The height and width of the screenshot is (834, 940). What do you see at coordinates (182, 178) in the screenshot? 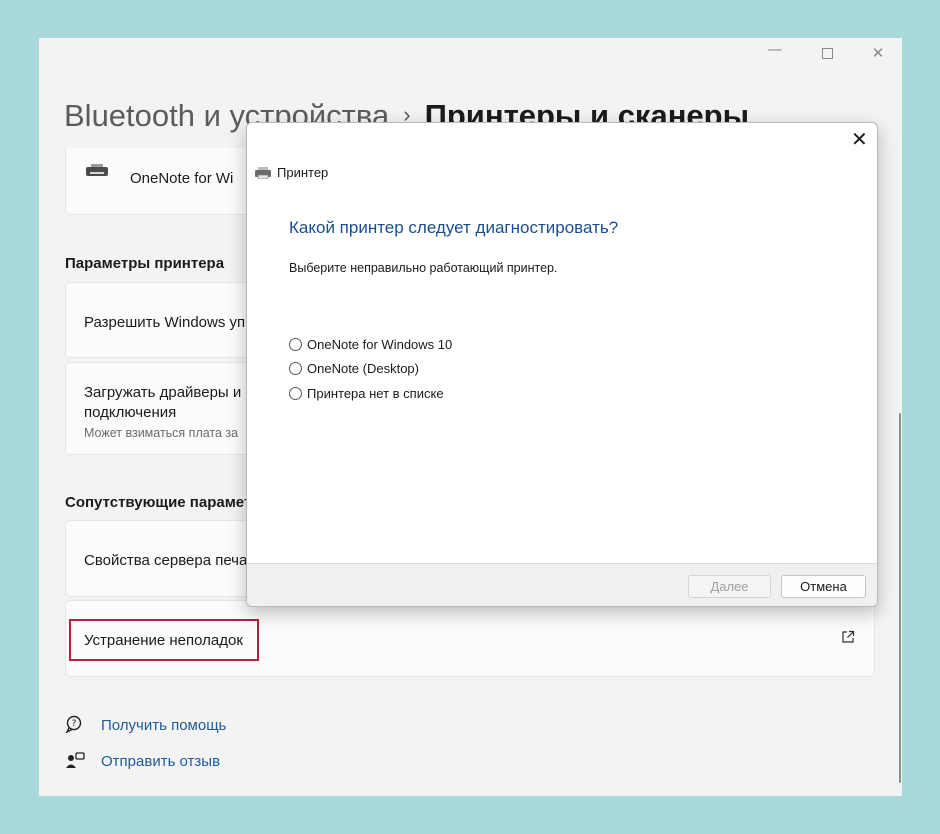
I see `printer-item-label: OneNote for Wi` at bounding box center [182, 178].